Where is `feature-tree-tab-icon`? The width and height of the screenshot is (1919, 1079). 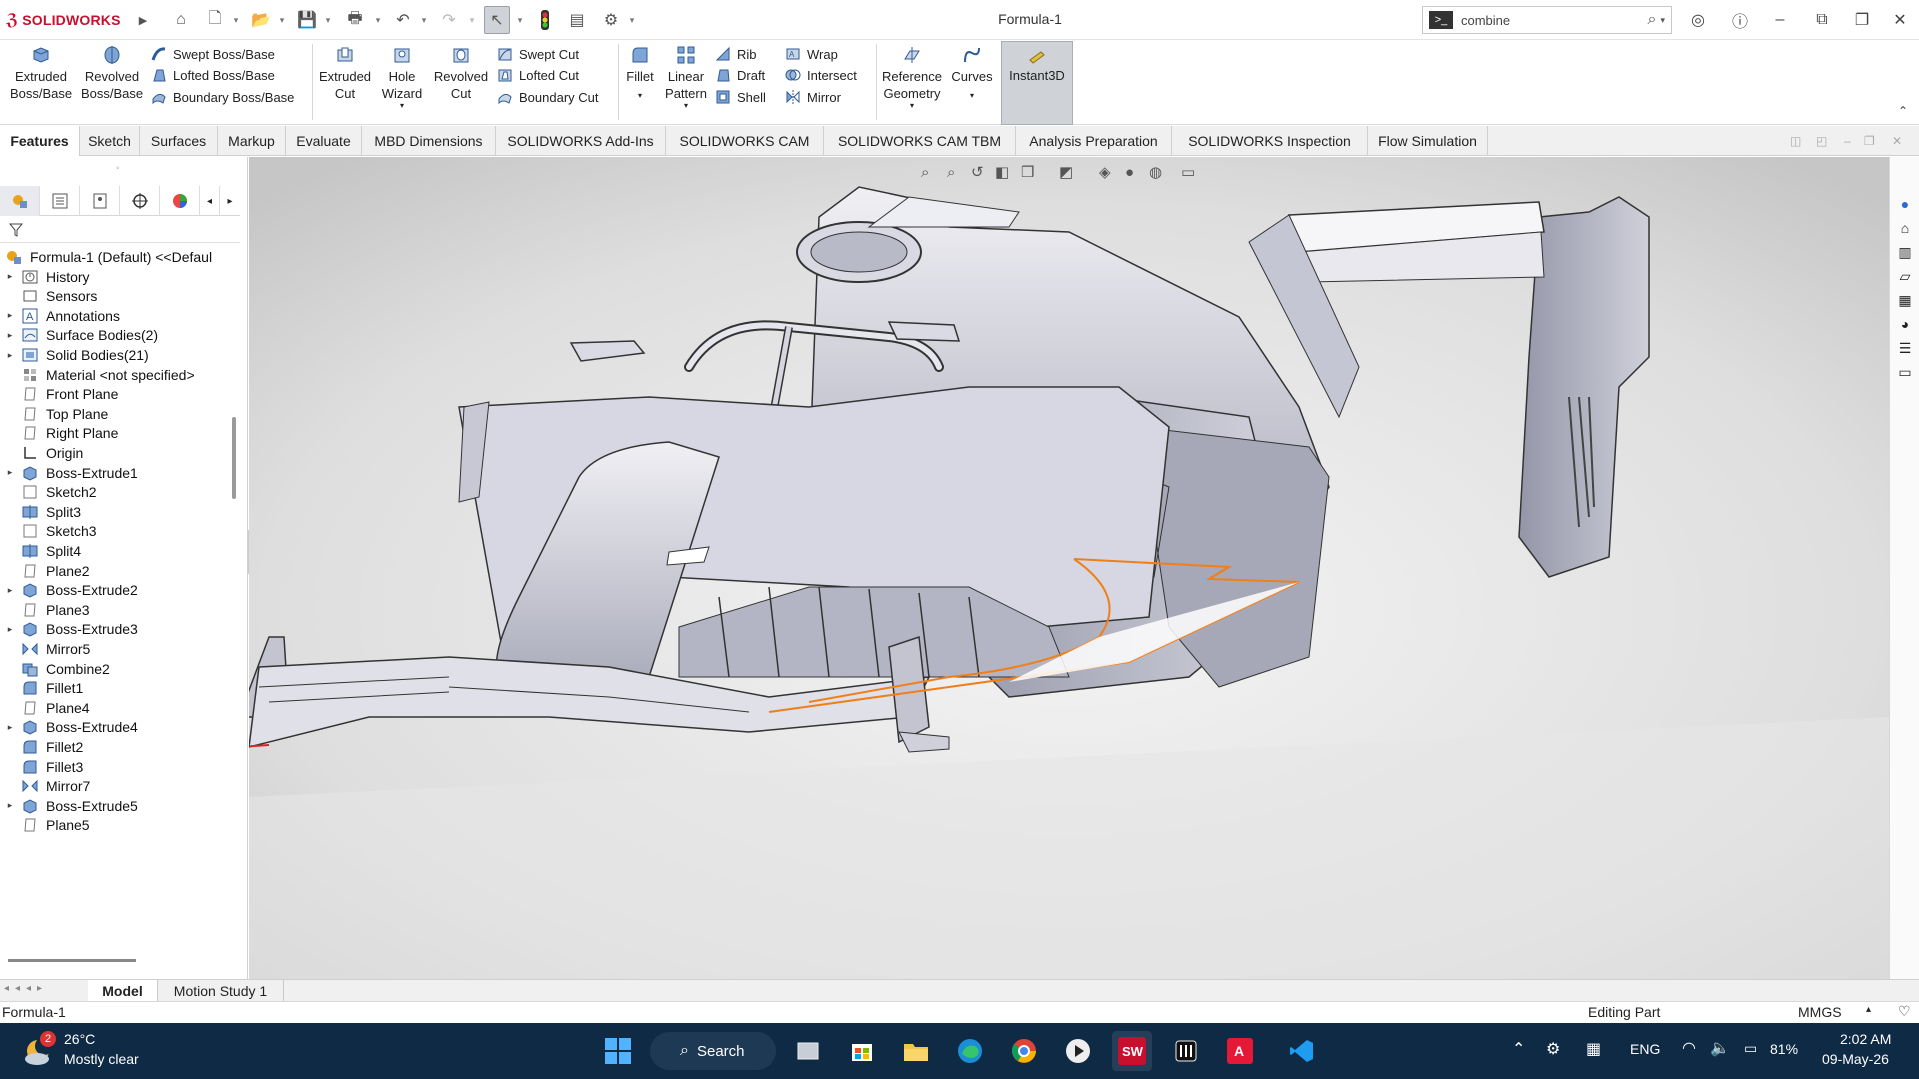 feature-tree-tab-icon is located at coordinates (20, 201).